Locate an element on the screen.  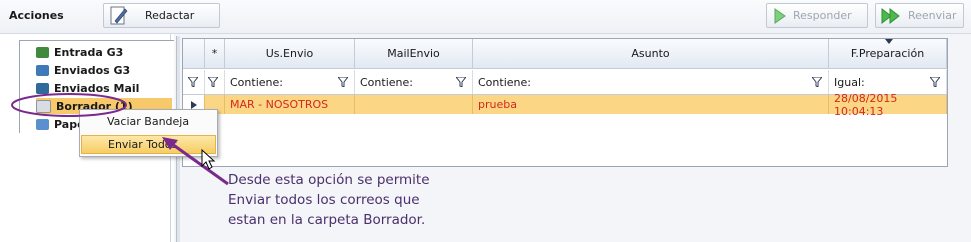
annotation-graphics is located at coordinates (120, 139).